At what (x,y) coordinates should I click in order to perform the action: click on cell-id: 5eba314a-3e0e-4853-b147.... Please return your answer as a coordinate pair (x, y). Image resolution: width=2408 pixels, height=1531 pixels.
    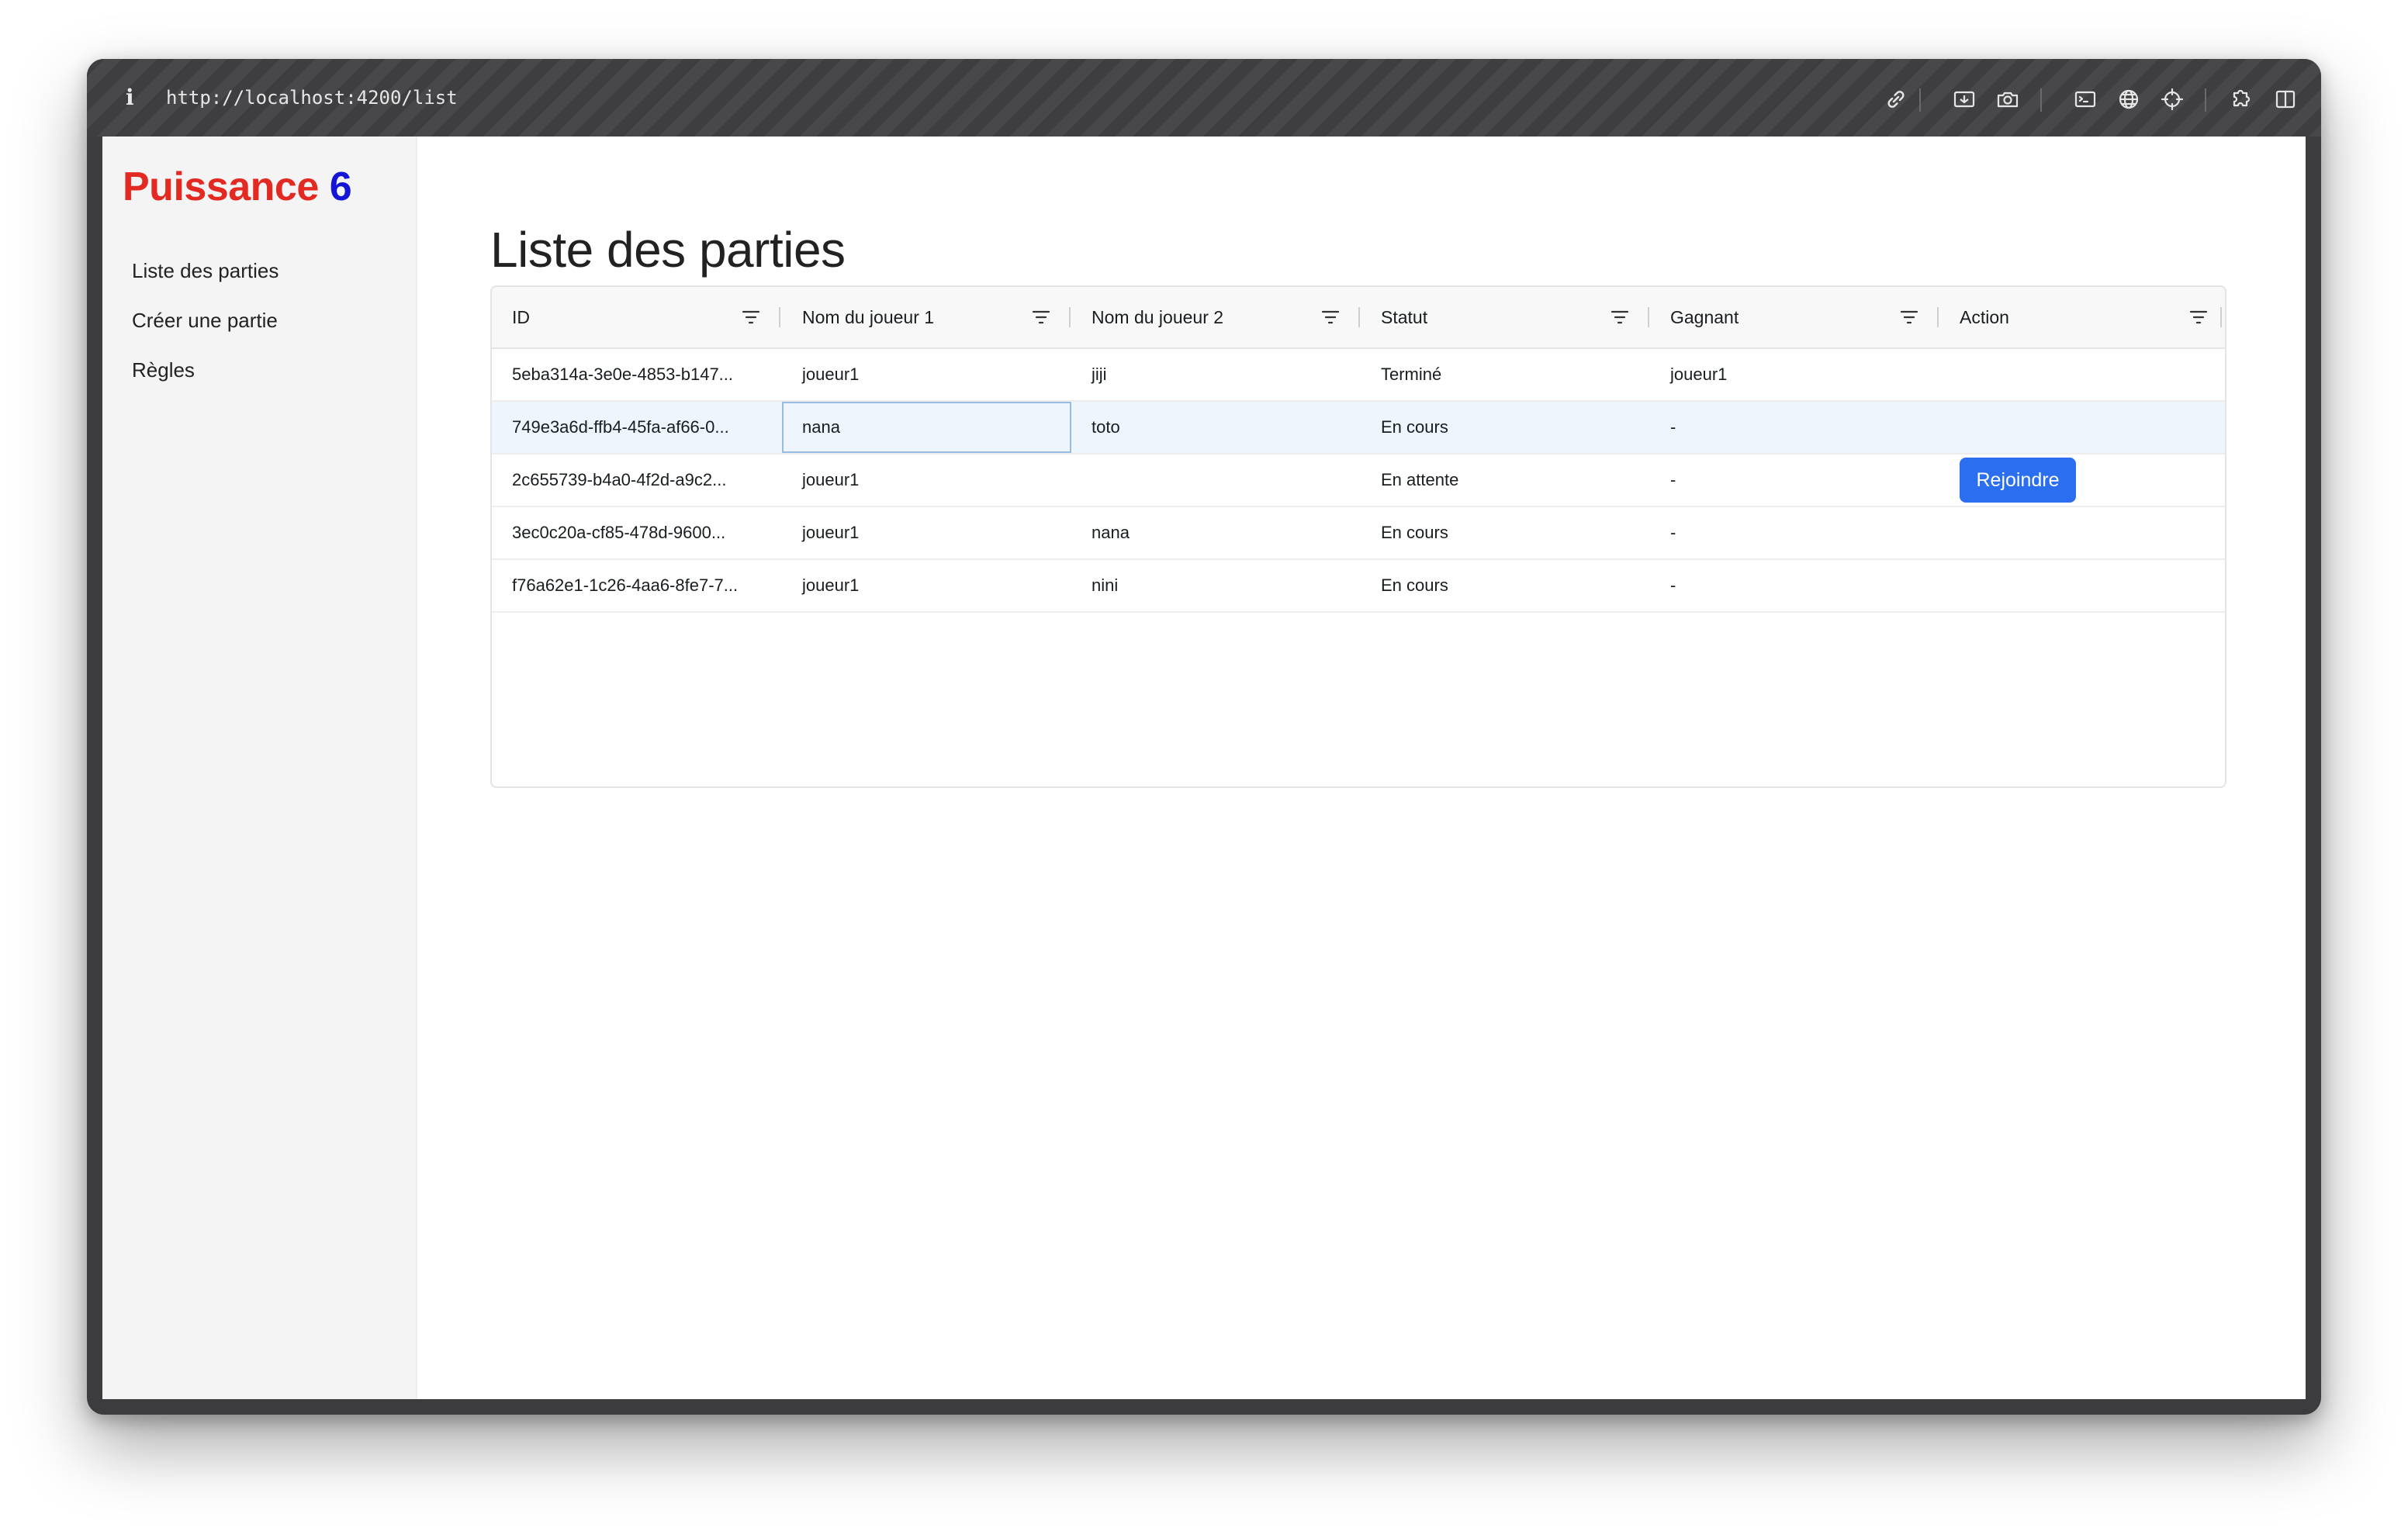
    Looking at the image, I should click on (637, 374).